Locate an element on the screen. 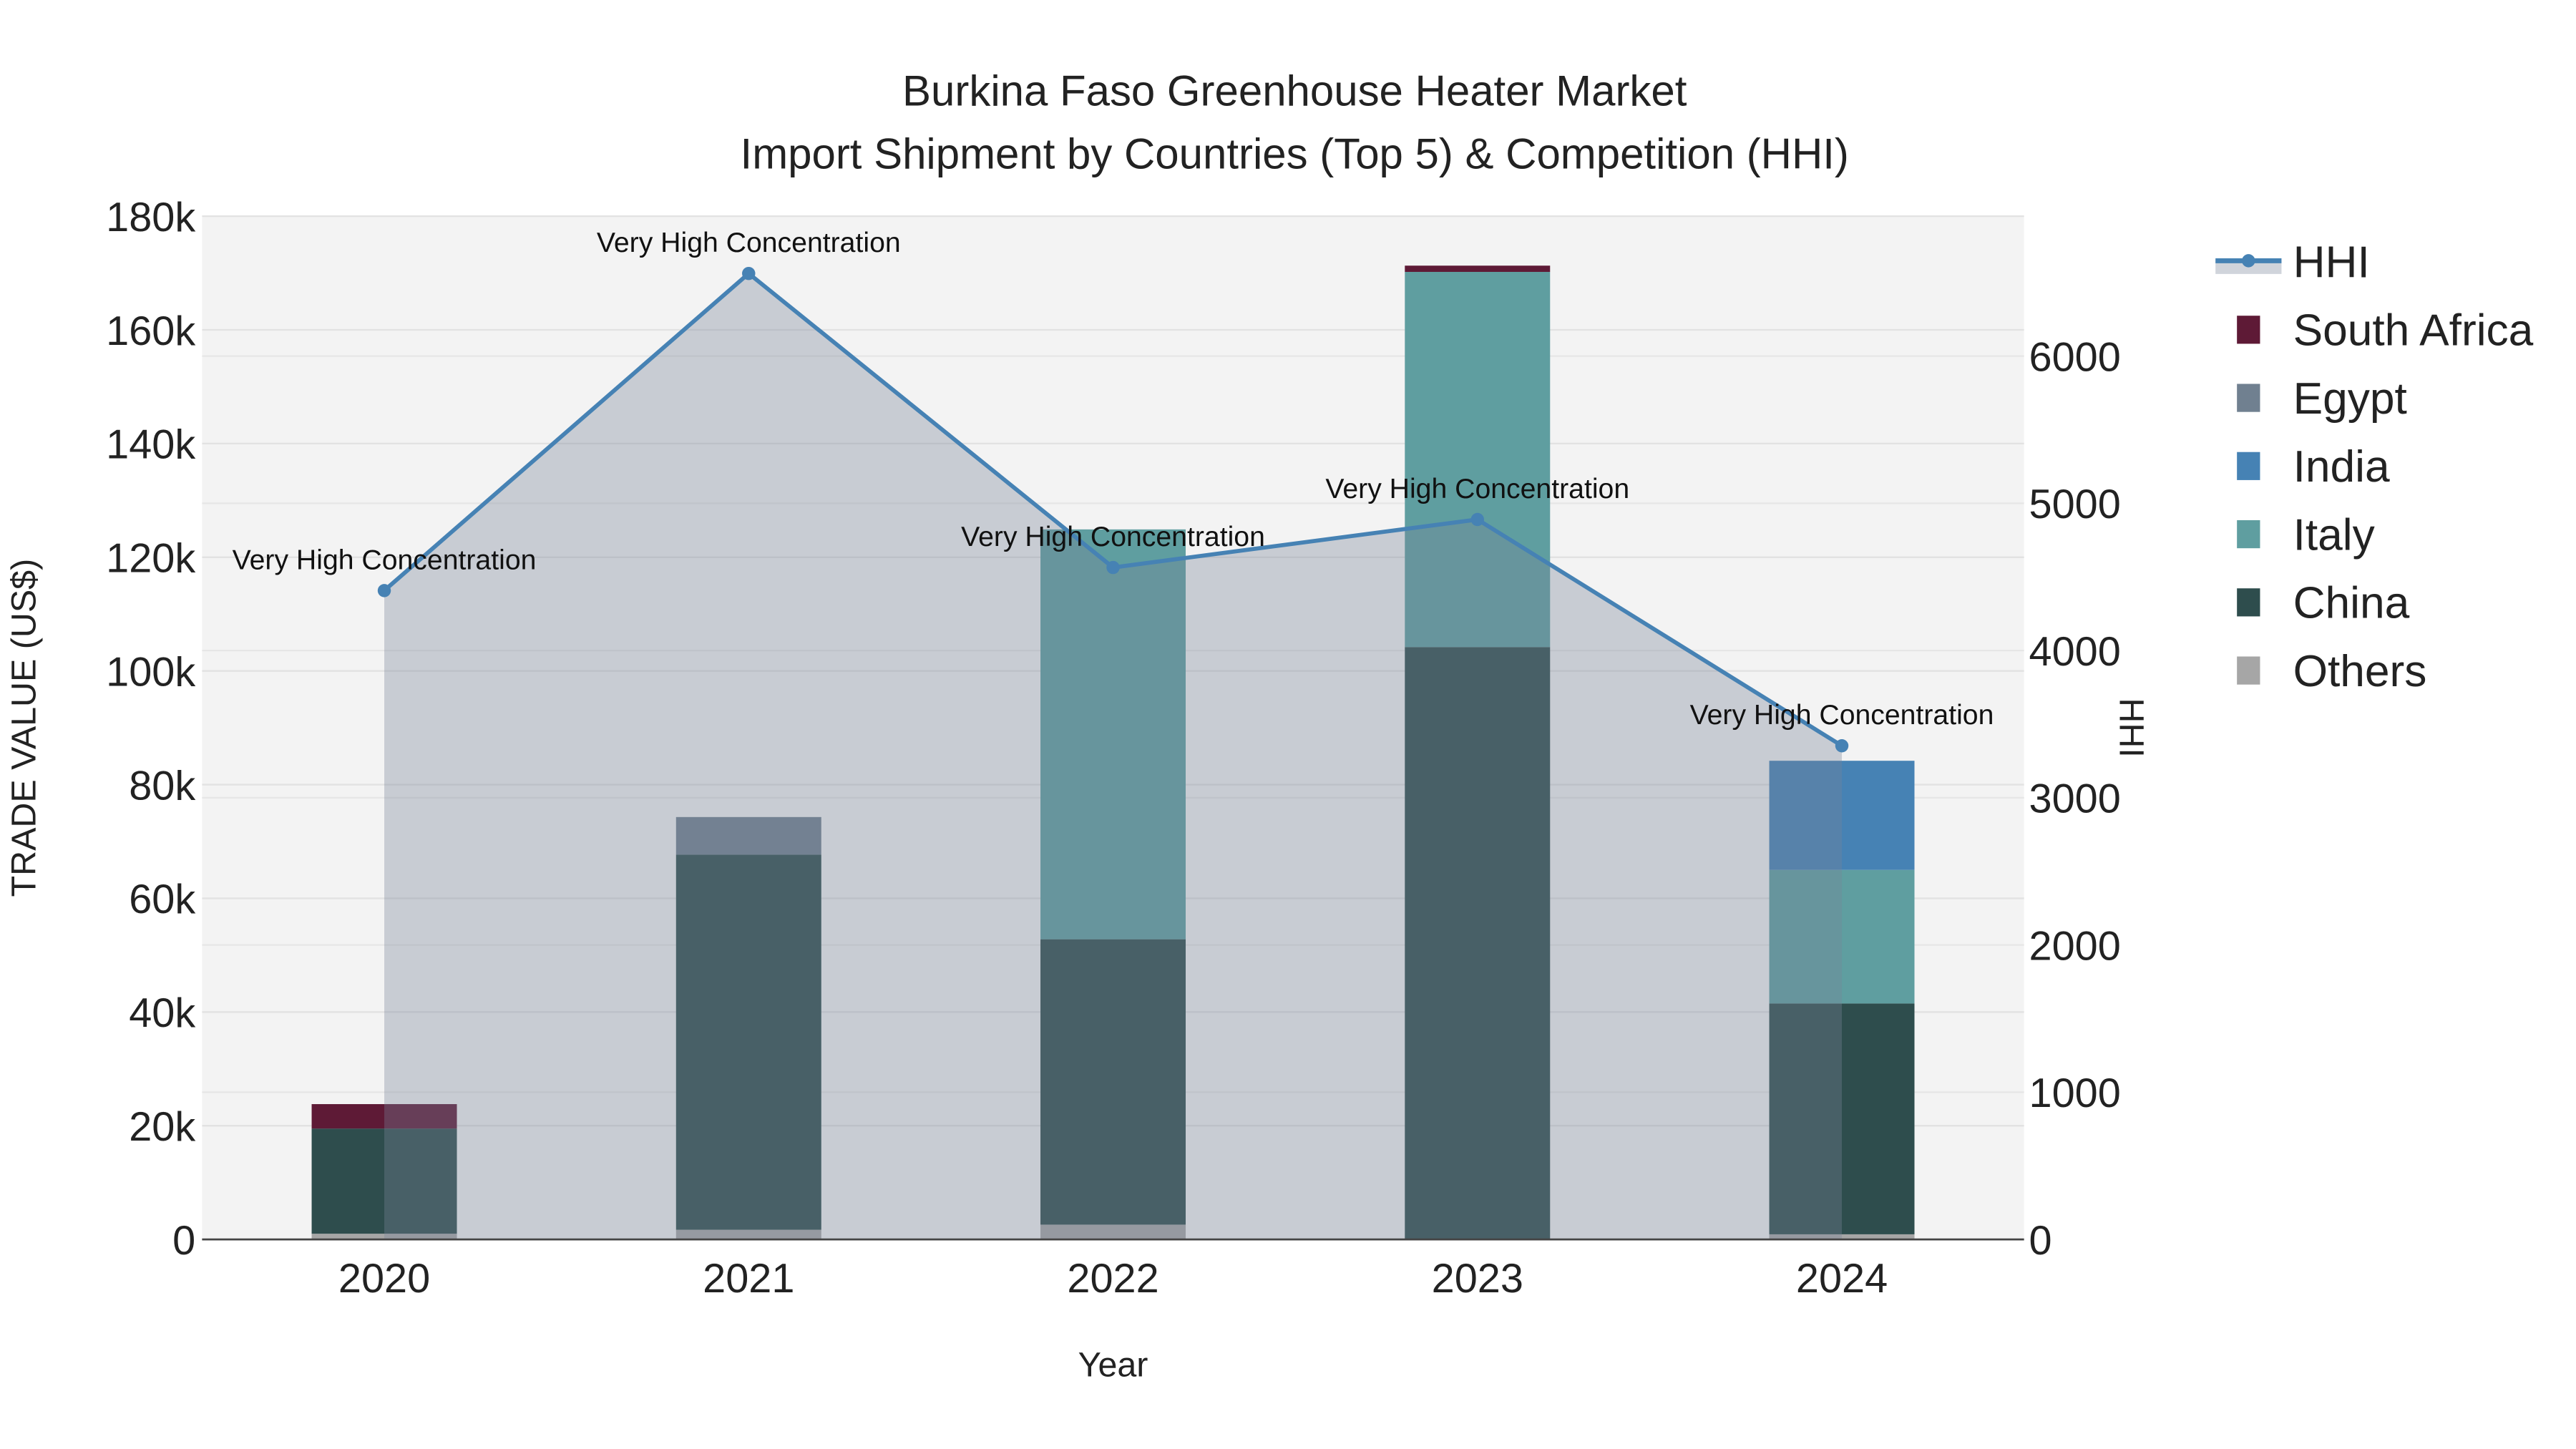  legend-label: South Africa is located at coordinates (2413, 331).